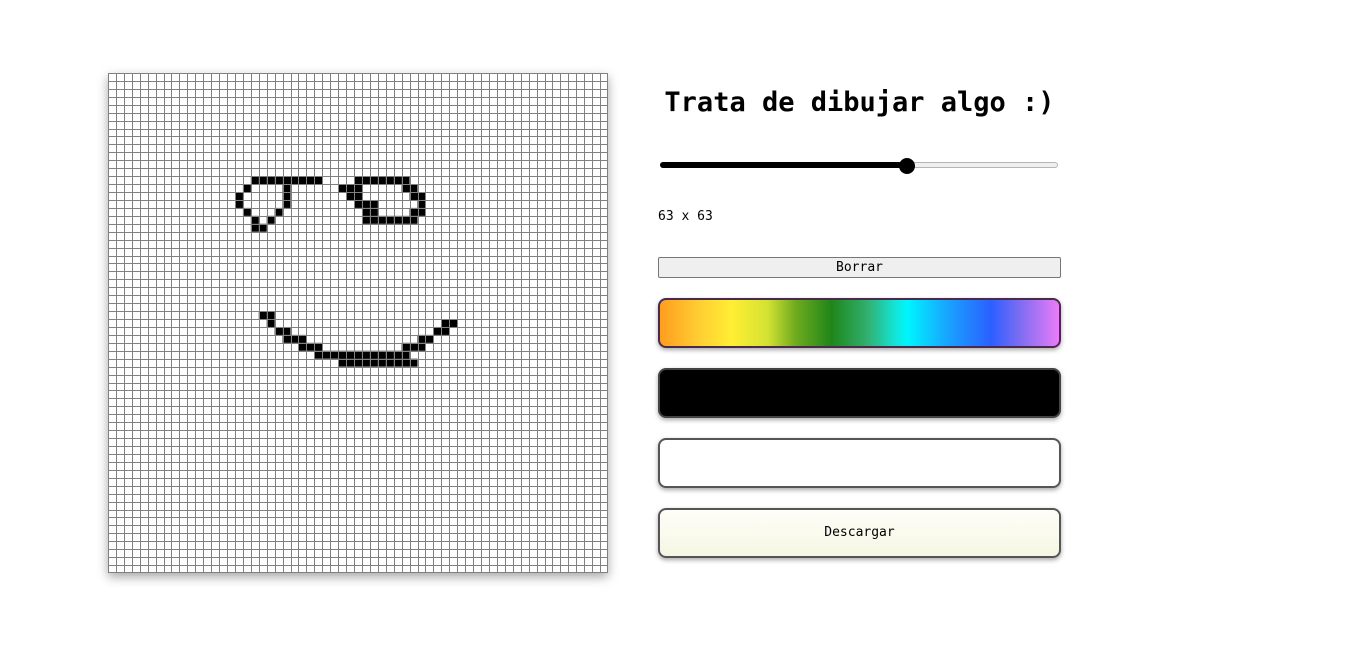  Describe the element at coordinates (685, 216) in the screenshot. I see `grid-size-label: 63 x 63` at that location.